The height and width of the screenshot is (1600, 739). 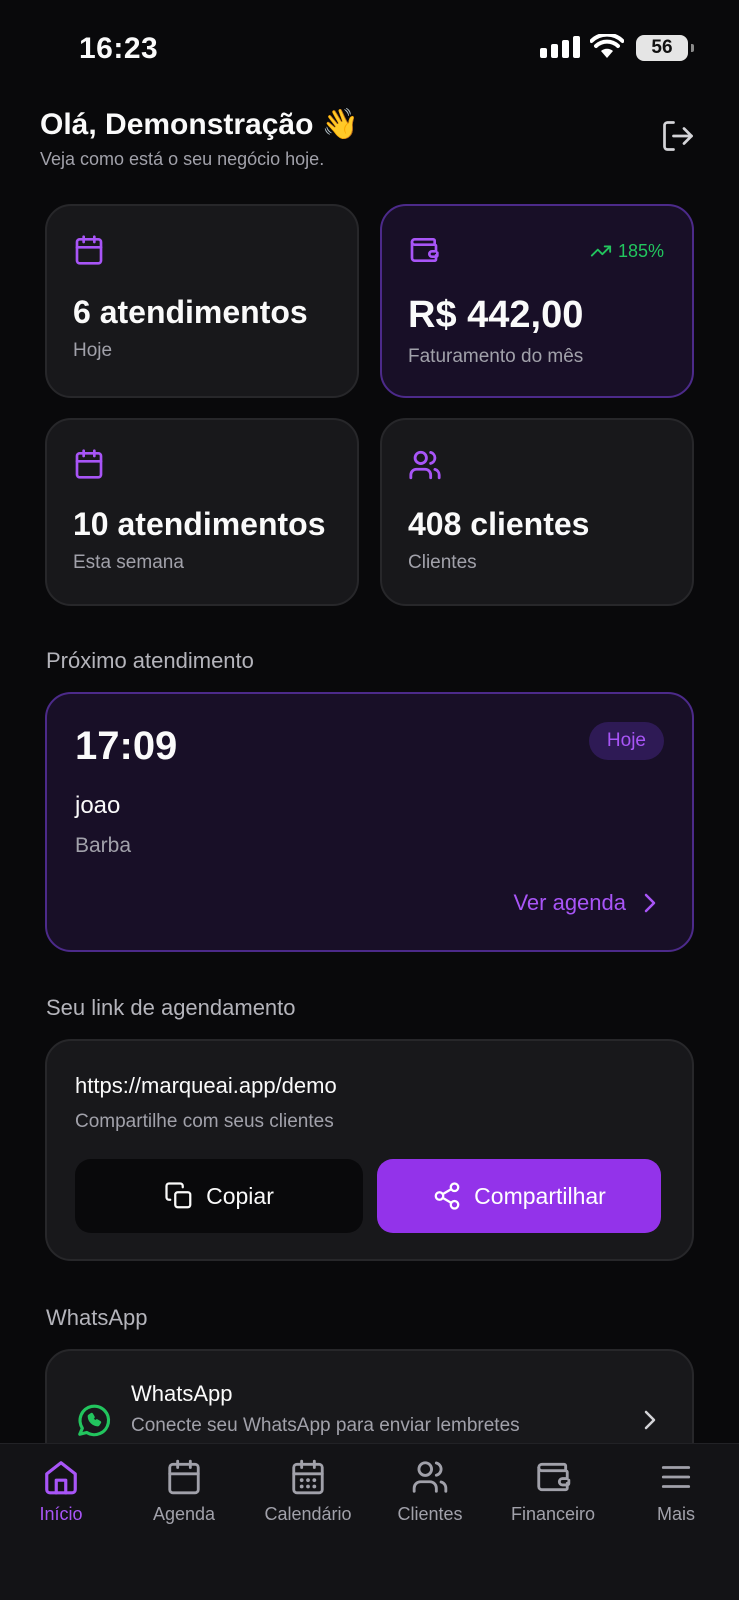 What do you see at coordinates (369, 822) in the screenshot?
I see `next-appointment-card: 17:09 Hoje joao Barba Ver agenda` at bounding box center [369, 822].